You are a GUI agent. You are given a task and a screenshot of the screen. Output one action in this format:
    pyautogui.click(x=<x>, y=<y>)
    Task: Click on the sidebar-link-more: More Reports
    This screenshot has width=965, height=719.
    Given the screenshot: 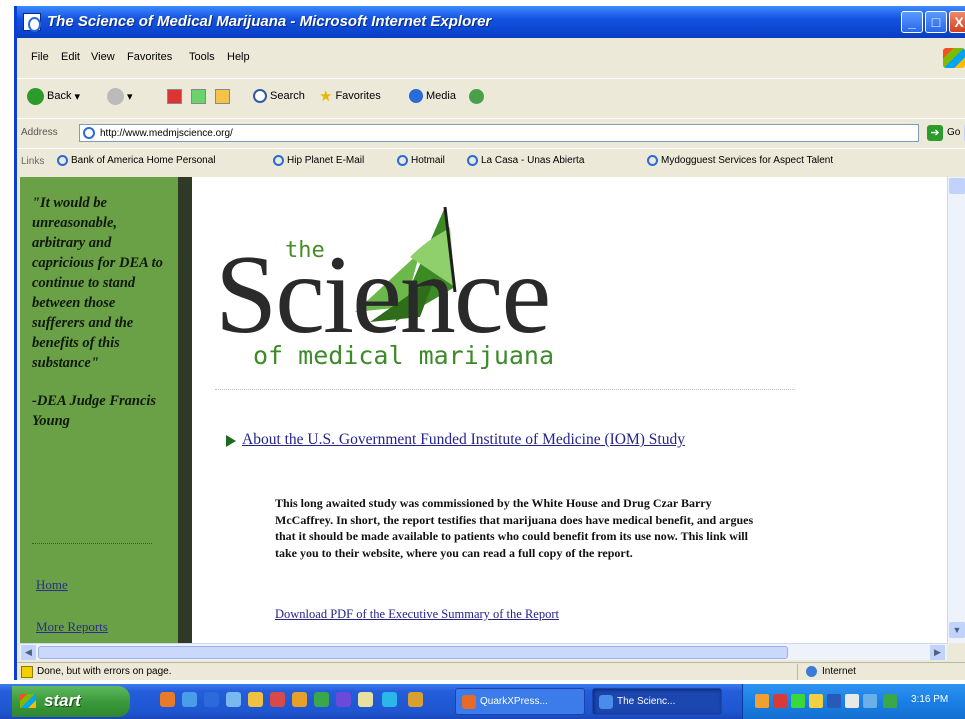 What is the action you would take?
    pyautogui.click(x=72, y=627)
    